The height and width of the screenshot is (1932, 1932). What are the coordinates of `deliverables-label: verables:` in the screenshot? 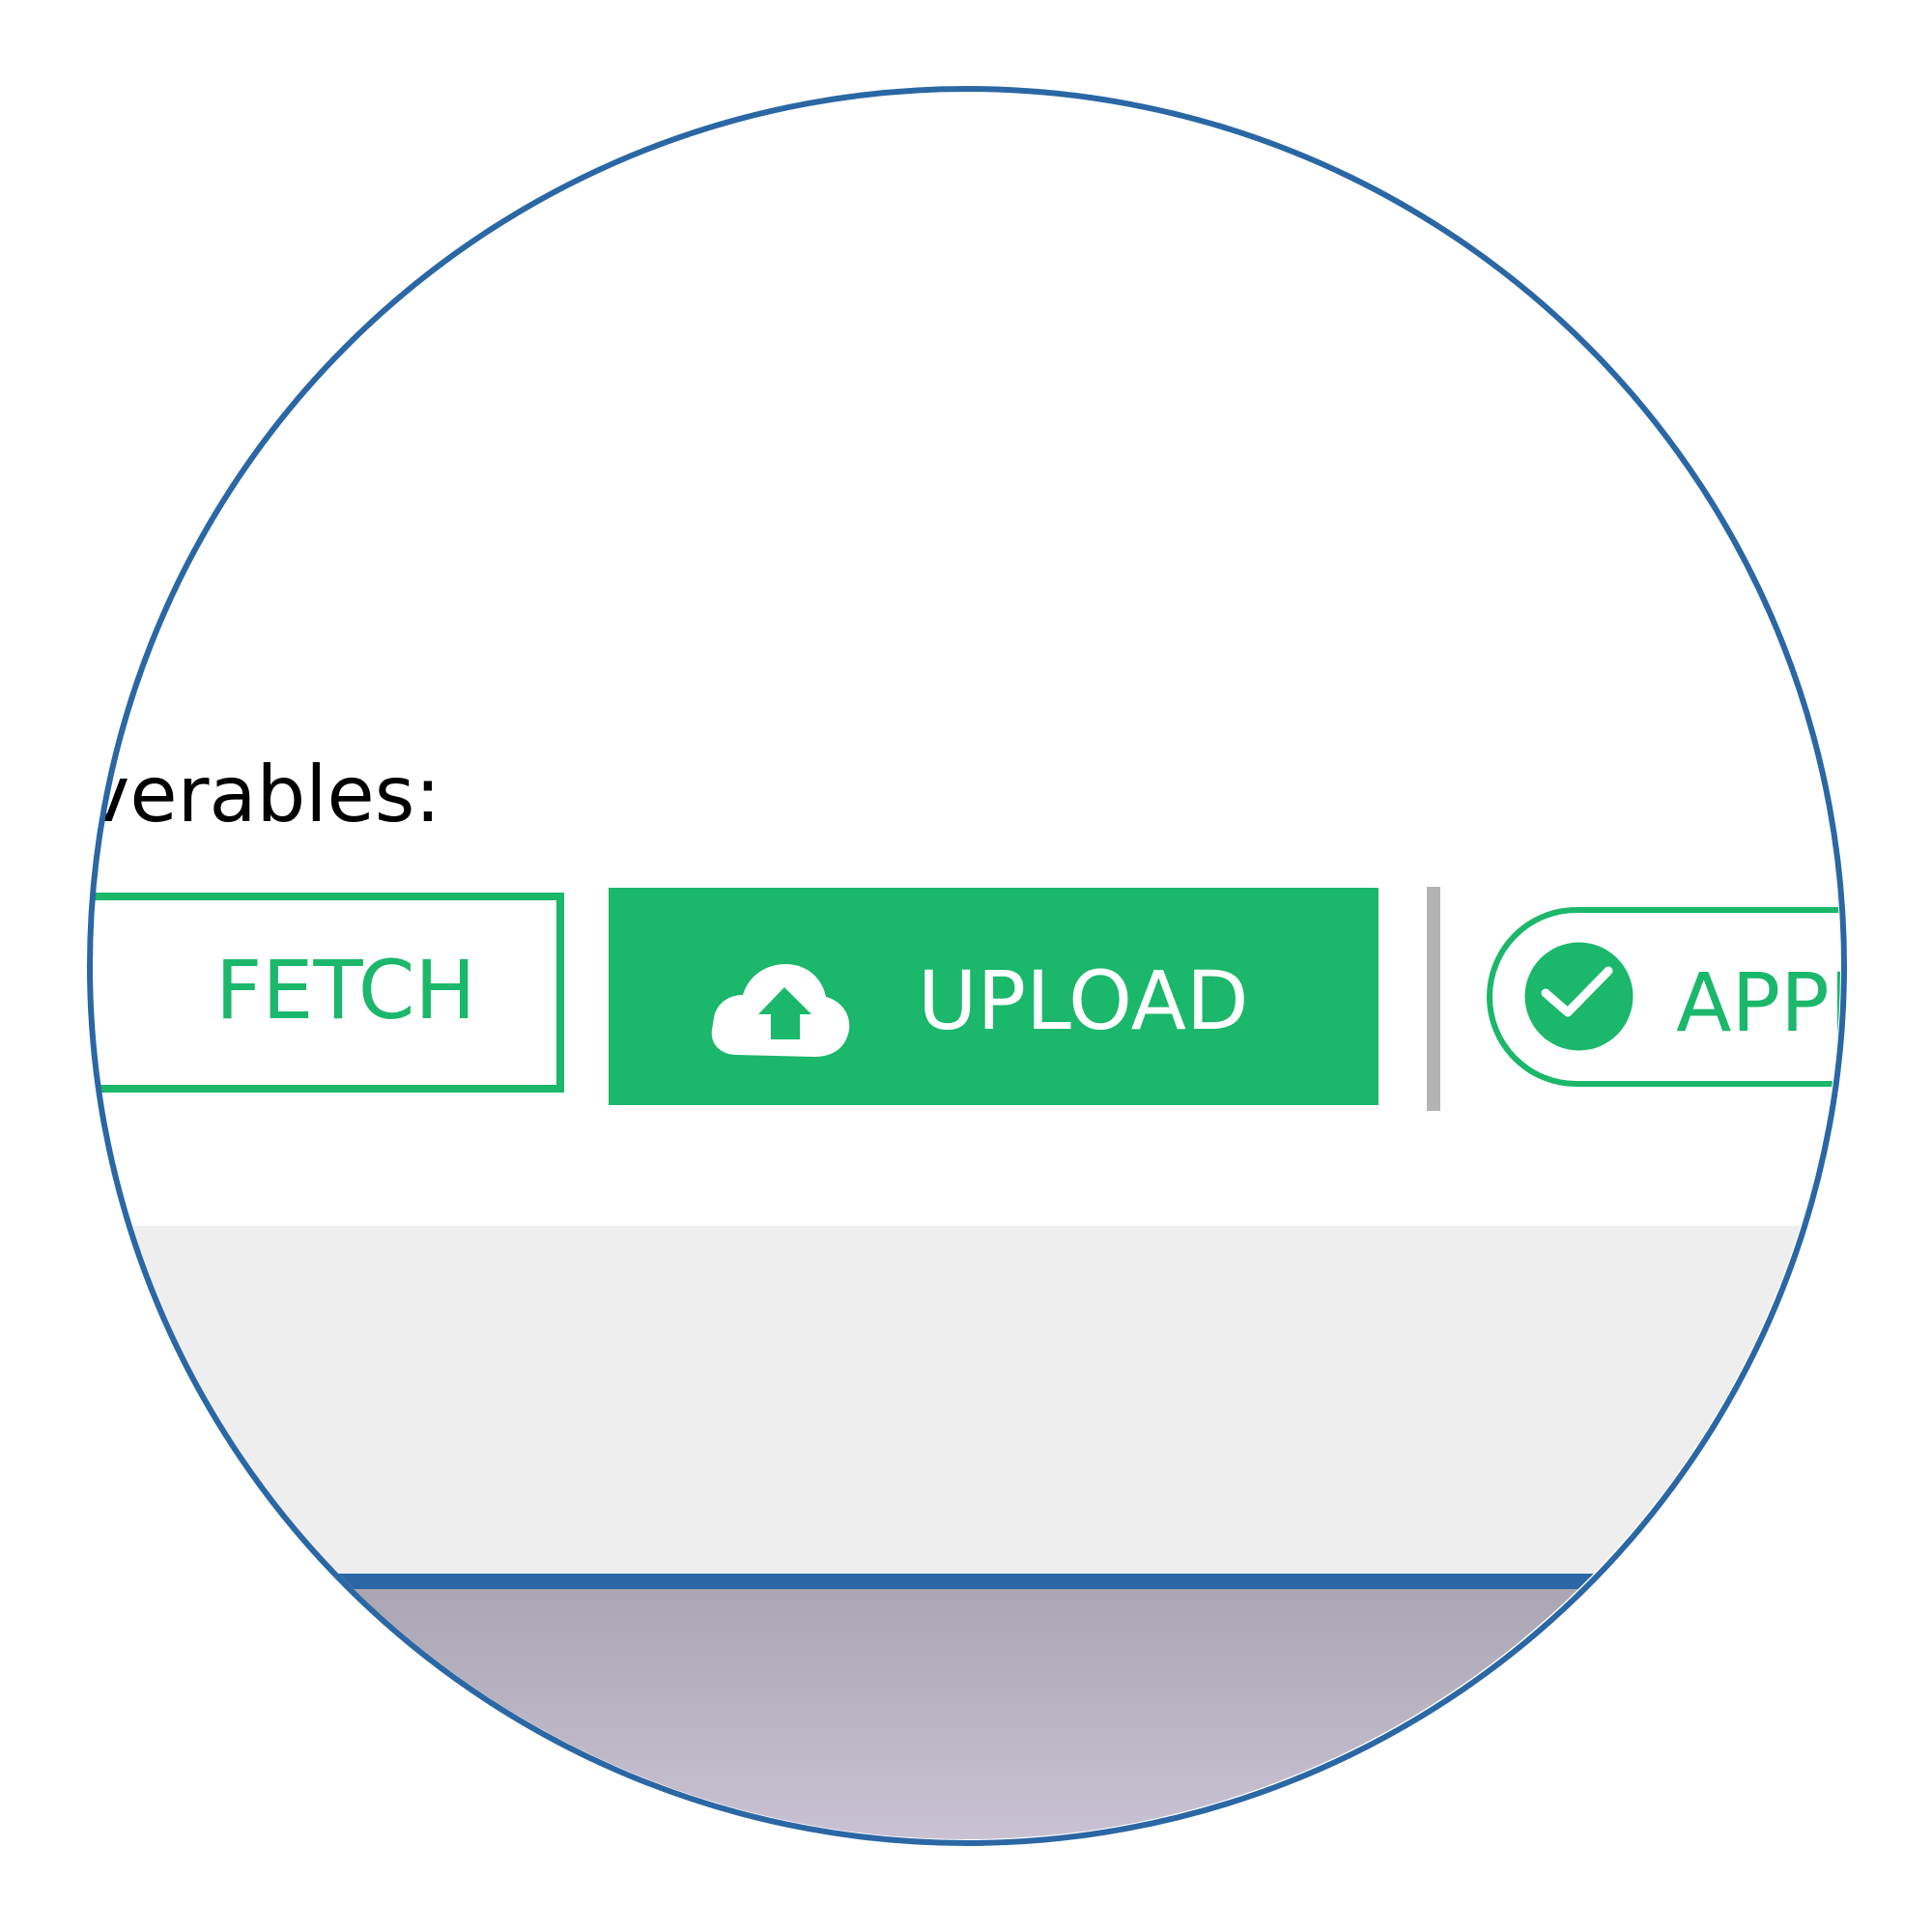 It's located at (266, 794).